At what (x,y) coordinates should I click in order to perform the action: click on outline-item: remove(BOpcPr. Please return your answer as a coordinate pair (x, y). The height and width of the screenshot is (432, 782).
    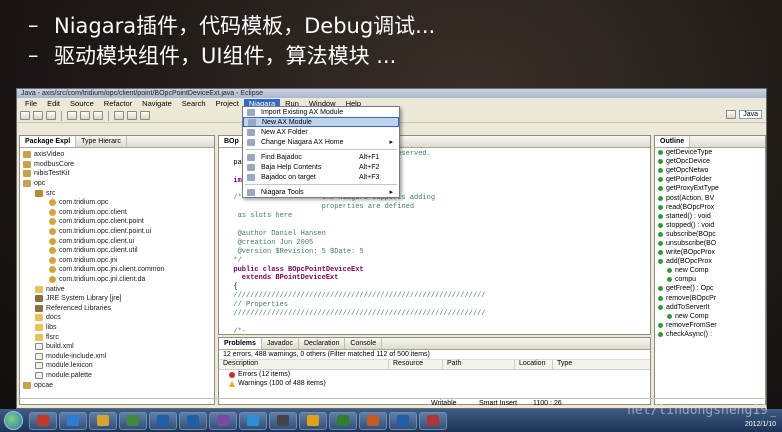
    Looking at the image, I should click on (710, 298).